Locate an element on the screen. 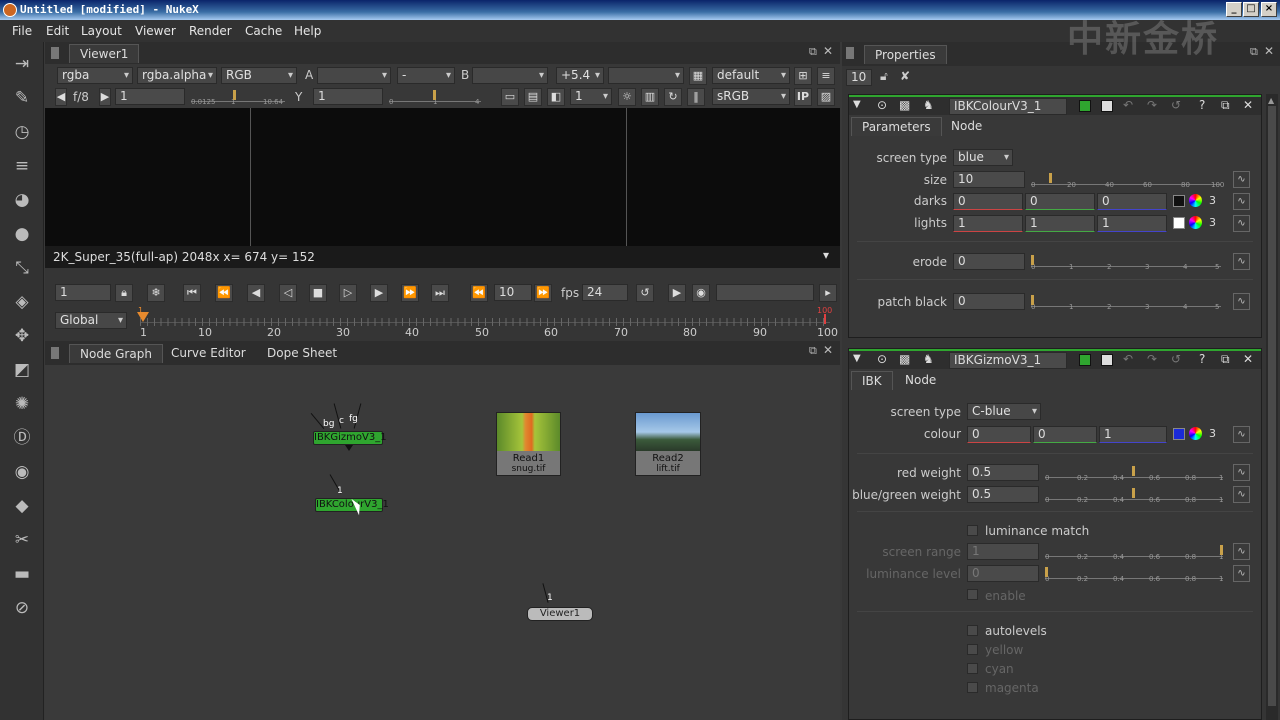 Image resolution: width=1280 pixels, height=720 pixels. float-pane-icon: ⧉ is located at coordinates (1254, 52).